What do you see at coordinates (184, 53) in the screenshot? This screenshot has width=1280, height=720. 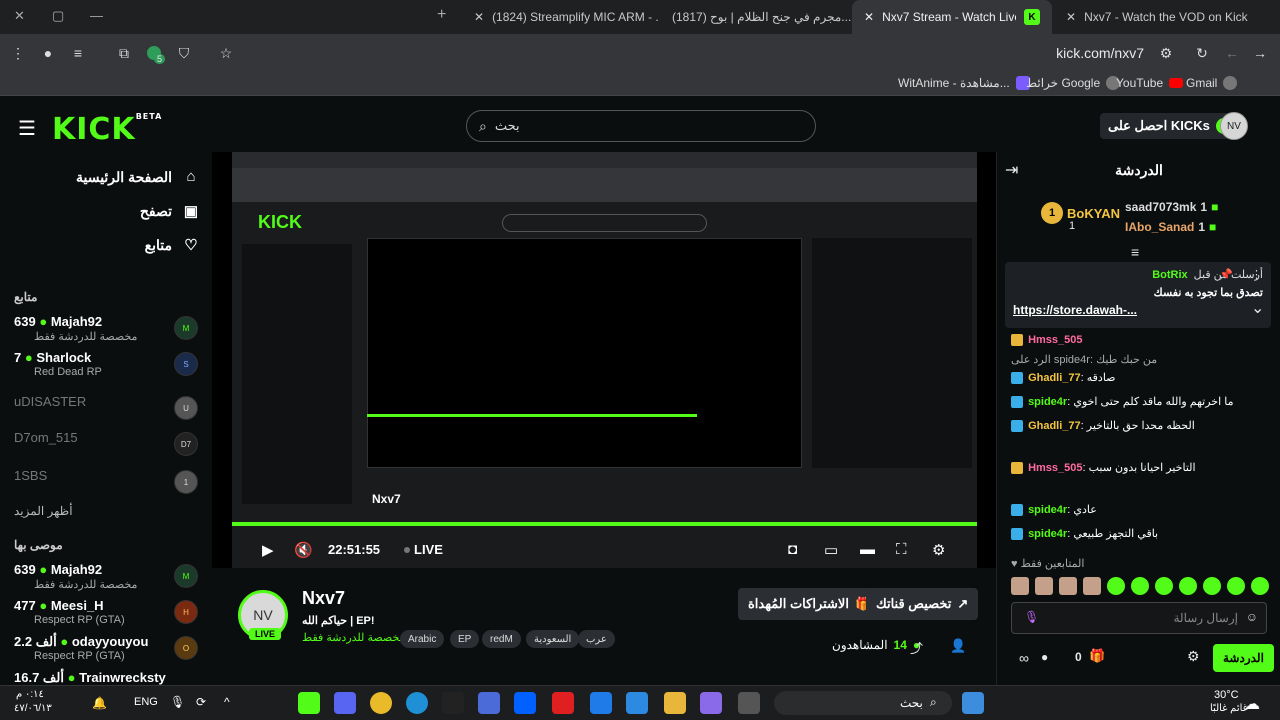 I see `shield-icon: ⛉` at bounding box center [184, 53].